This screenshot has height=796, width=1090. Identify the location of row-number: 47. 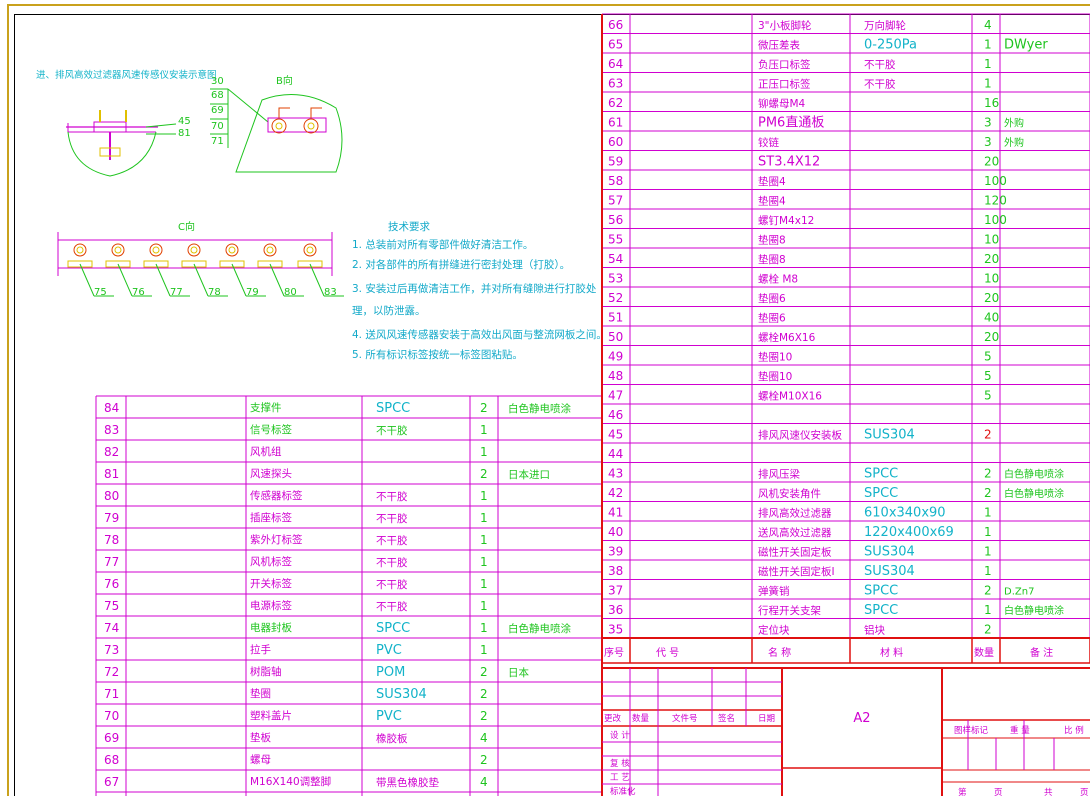
(615, 396).